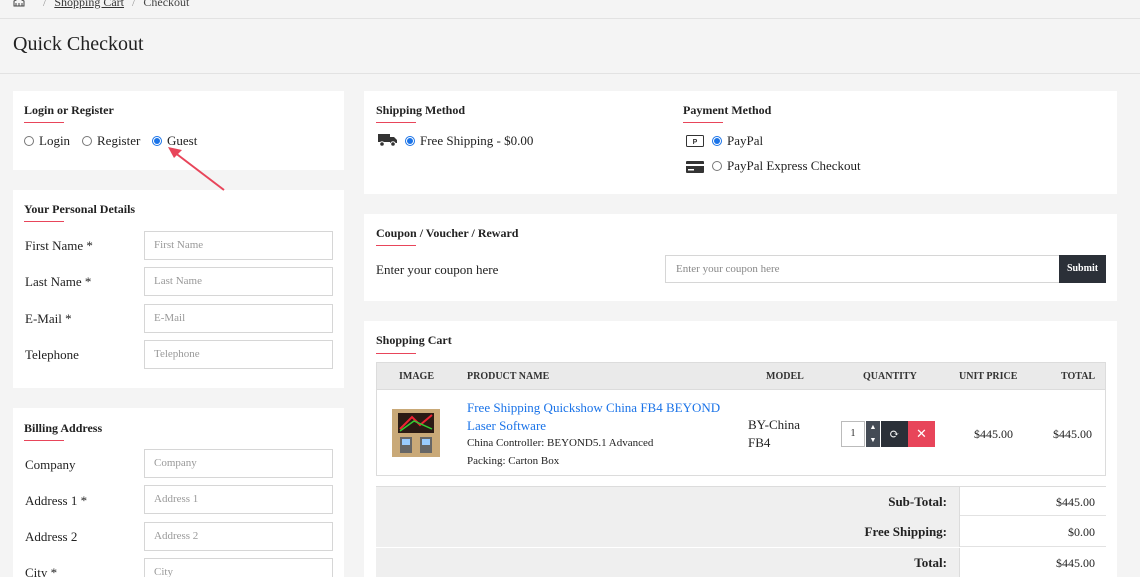  Describe the element at coordinates (196, 169) in the screenshot. I see `arrow-annotation` at that location.